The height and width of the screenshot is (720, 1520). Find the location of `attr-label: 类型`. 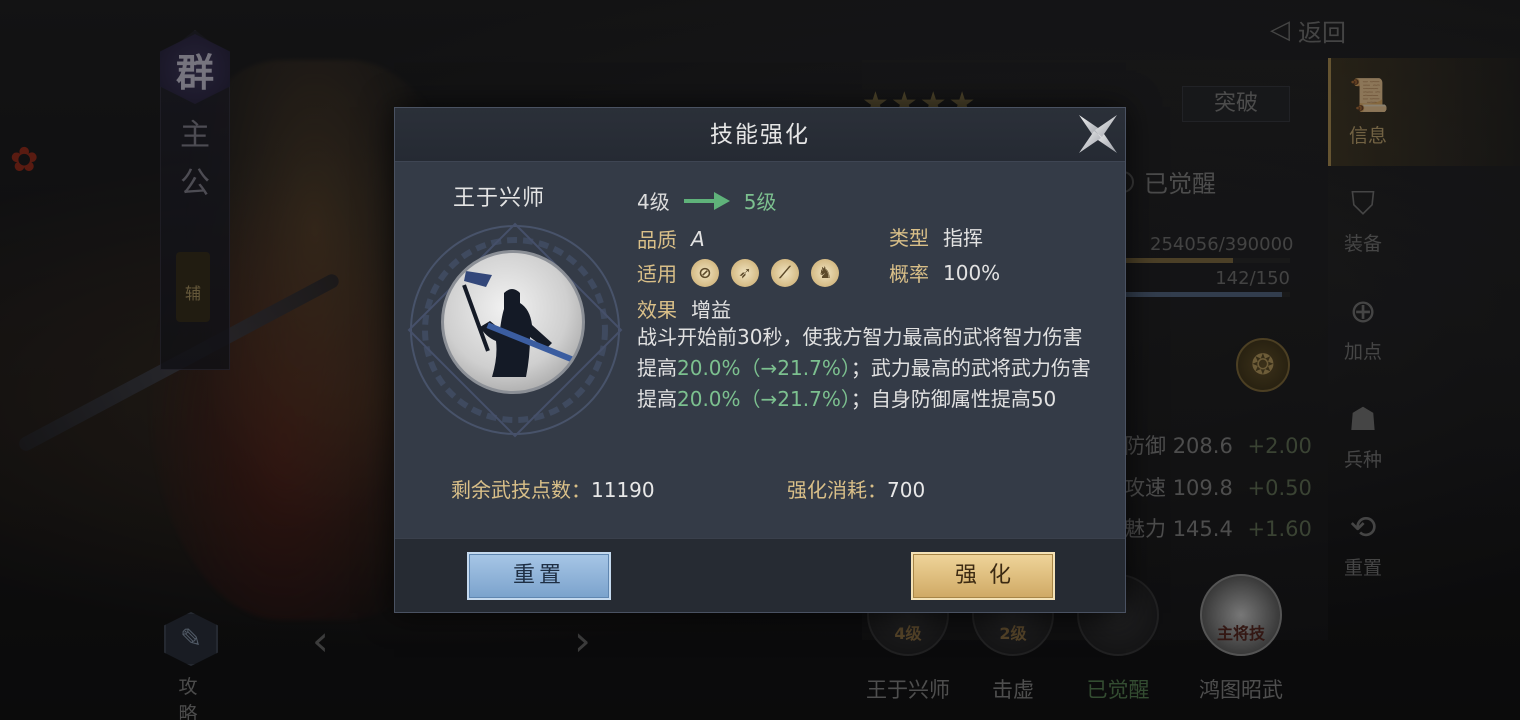

attr-label: 类型 is located at coordinates (909, 238).